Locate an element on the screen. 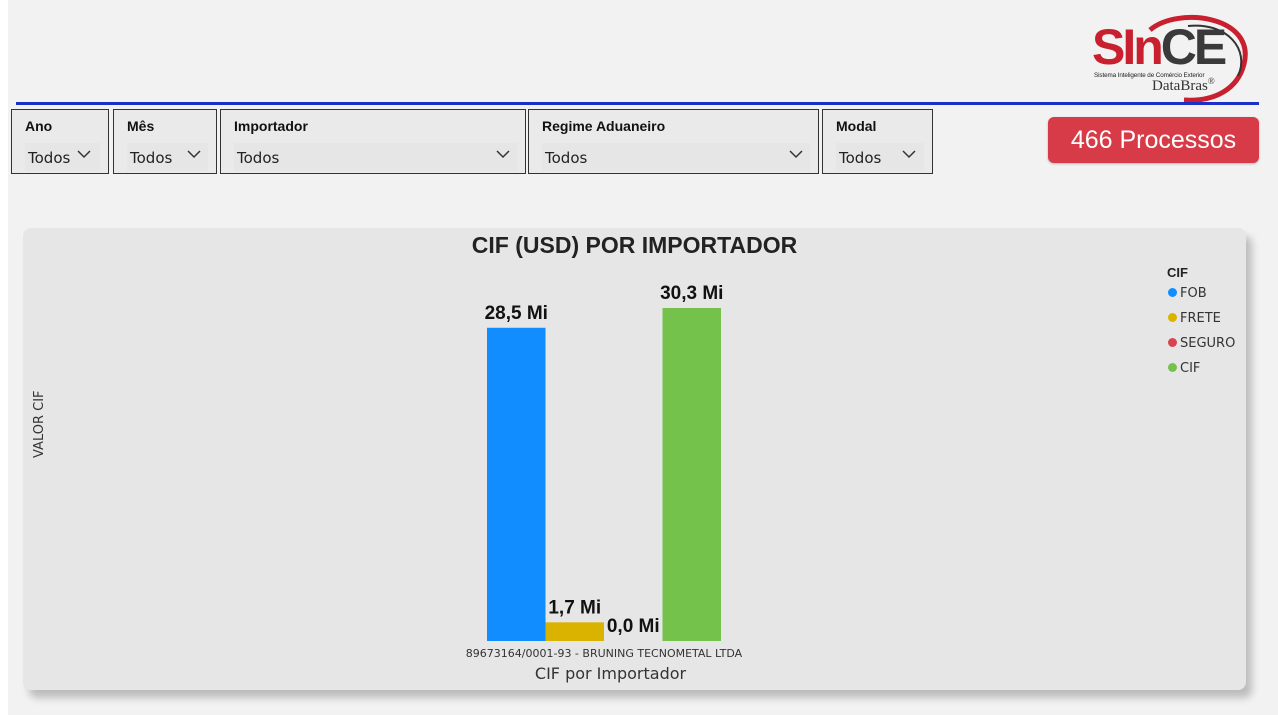 Image resolution: width=1278 pixels, height=715 pixels. slicer-ano-label: Ano is located at coordinates (39, 126).